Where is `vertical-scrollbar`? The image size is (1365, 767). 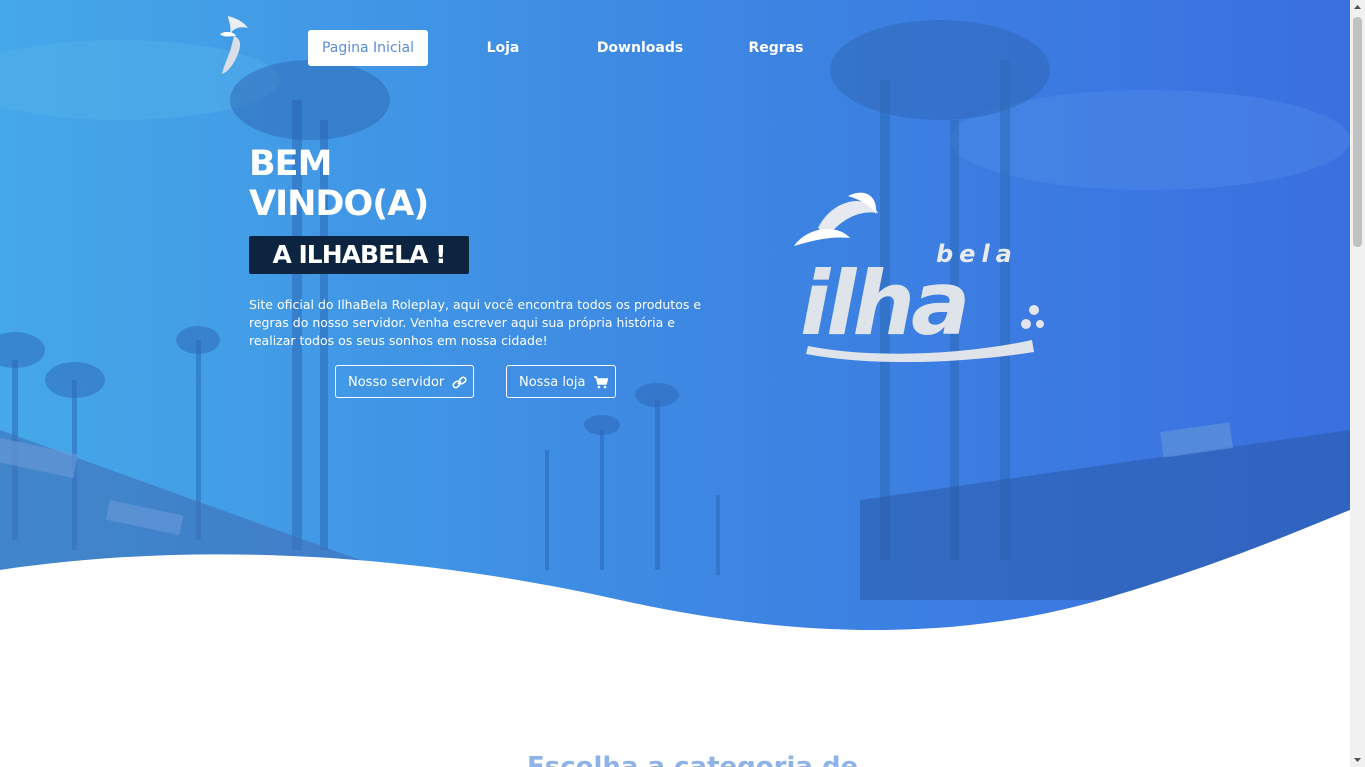 vertical-scrollbar is located at coordinates (1357, 383).